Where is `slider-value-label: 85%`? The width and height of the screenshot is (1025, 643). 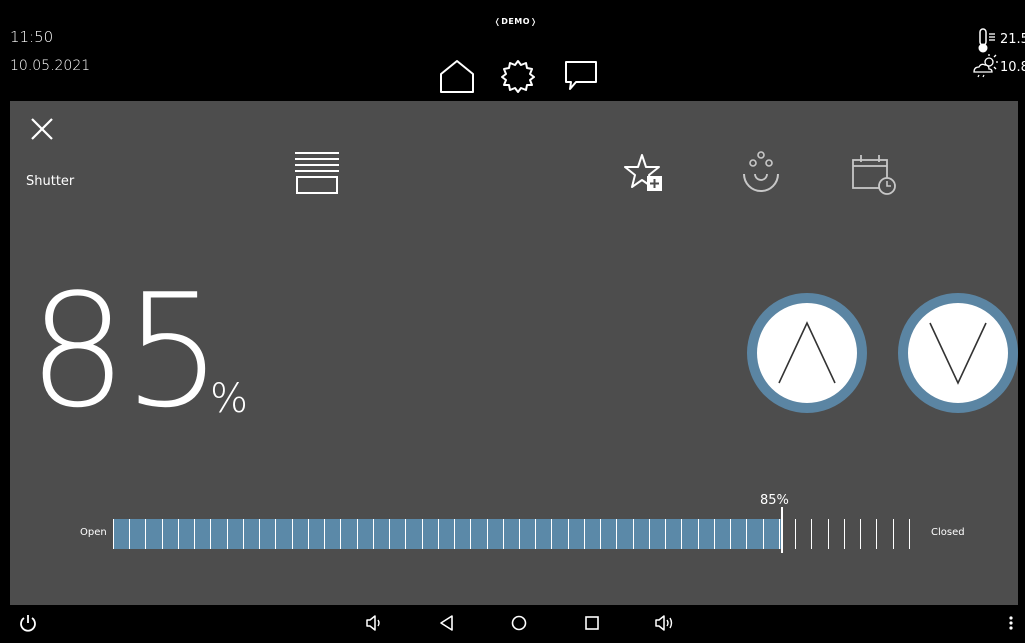
slider-value-label: 85% is located at coordinates (774, 500).